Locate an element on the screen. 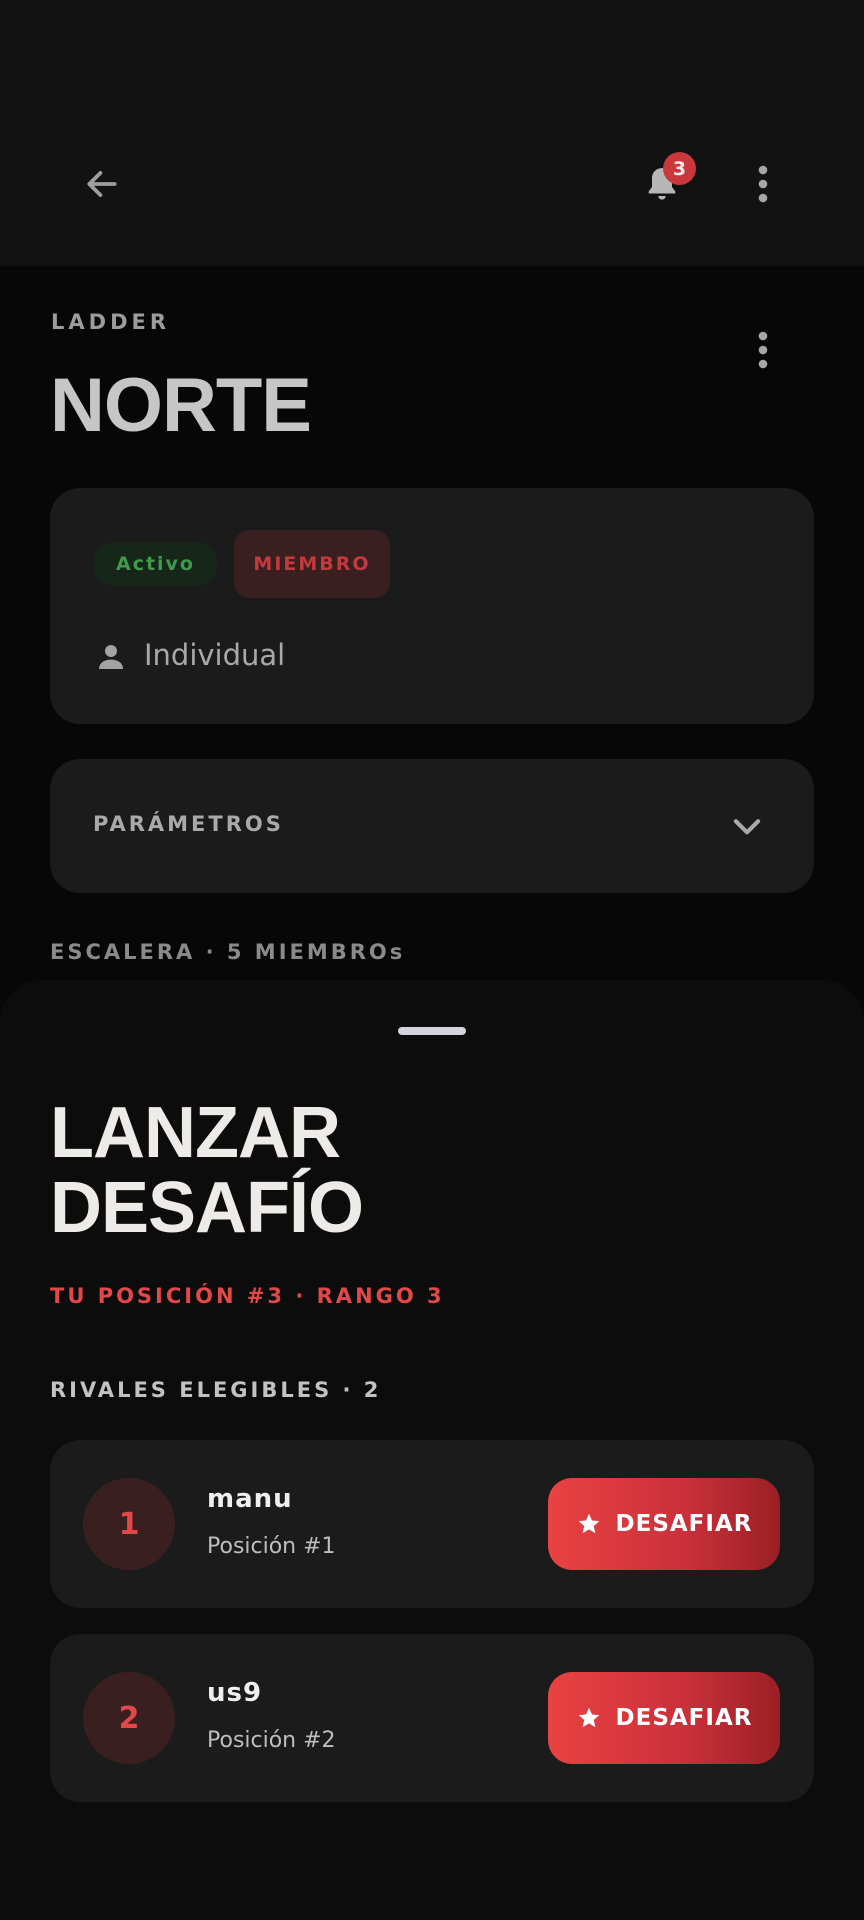  parameters-card: PARÁMETROS is located at coordinates (432, 826).